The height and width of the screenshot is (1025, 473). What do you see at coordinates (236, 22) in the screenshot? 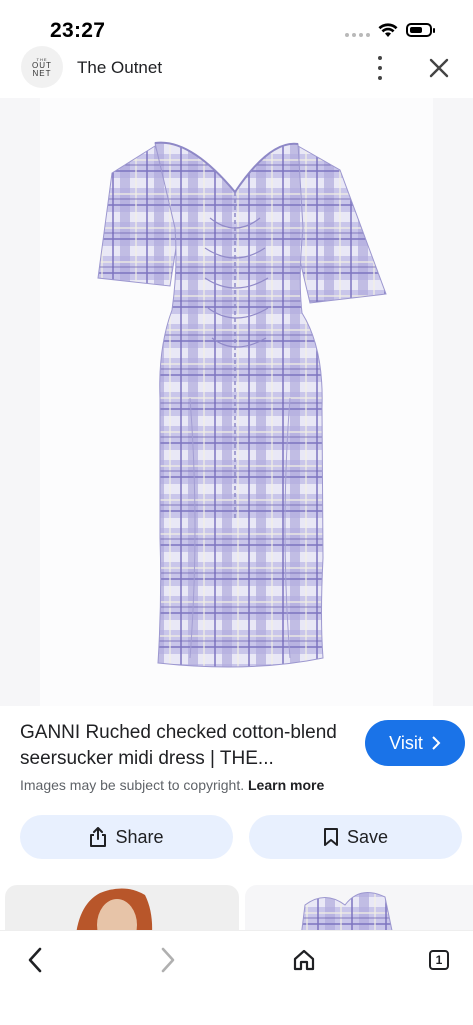
I see `status-bar: 23:27` at bounding box center [236, 22].